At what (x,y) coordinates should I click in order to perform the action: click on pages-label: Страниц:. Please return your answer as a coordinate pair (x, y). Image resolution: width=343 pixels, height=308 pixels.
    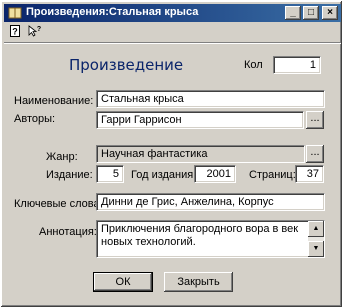
    Looking at the image, I should click on (272, 175).